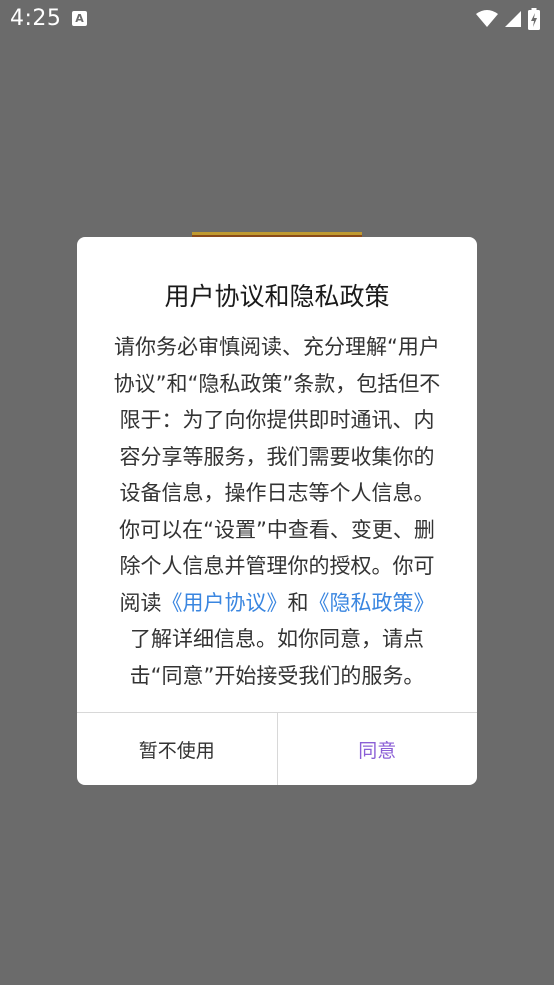  What do you see at coordinates (277, 639) in the screenshot?
I see `body-line: 了解详细信息。如你同意，请点` at bounding box center [277, 639].